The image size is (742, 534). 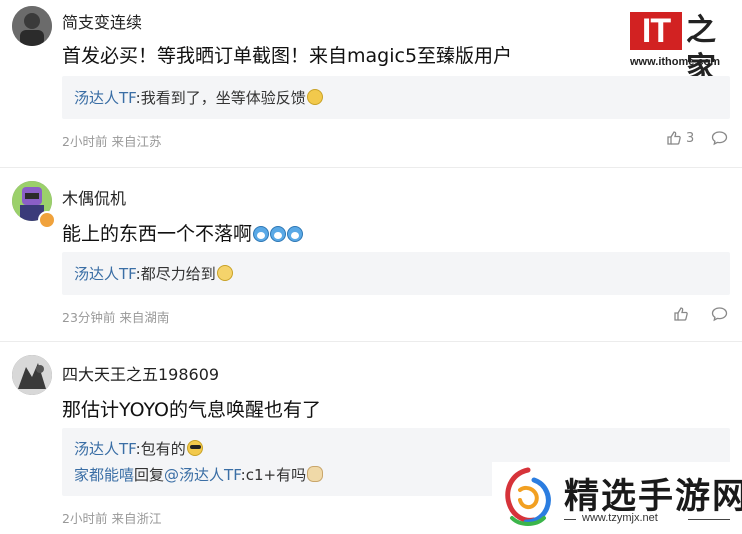 I want to click on comment-meta: 2小时前 来自江苏, so click(x=111, y=140).